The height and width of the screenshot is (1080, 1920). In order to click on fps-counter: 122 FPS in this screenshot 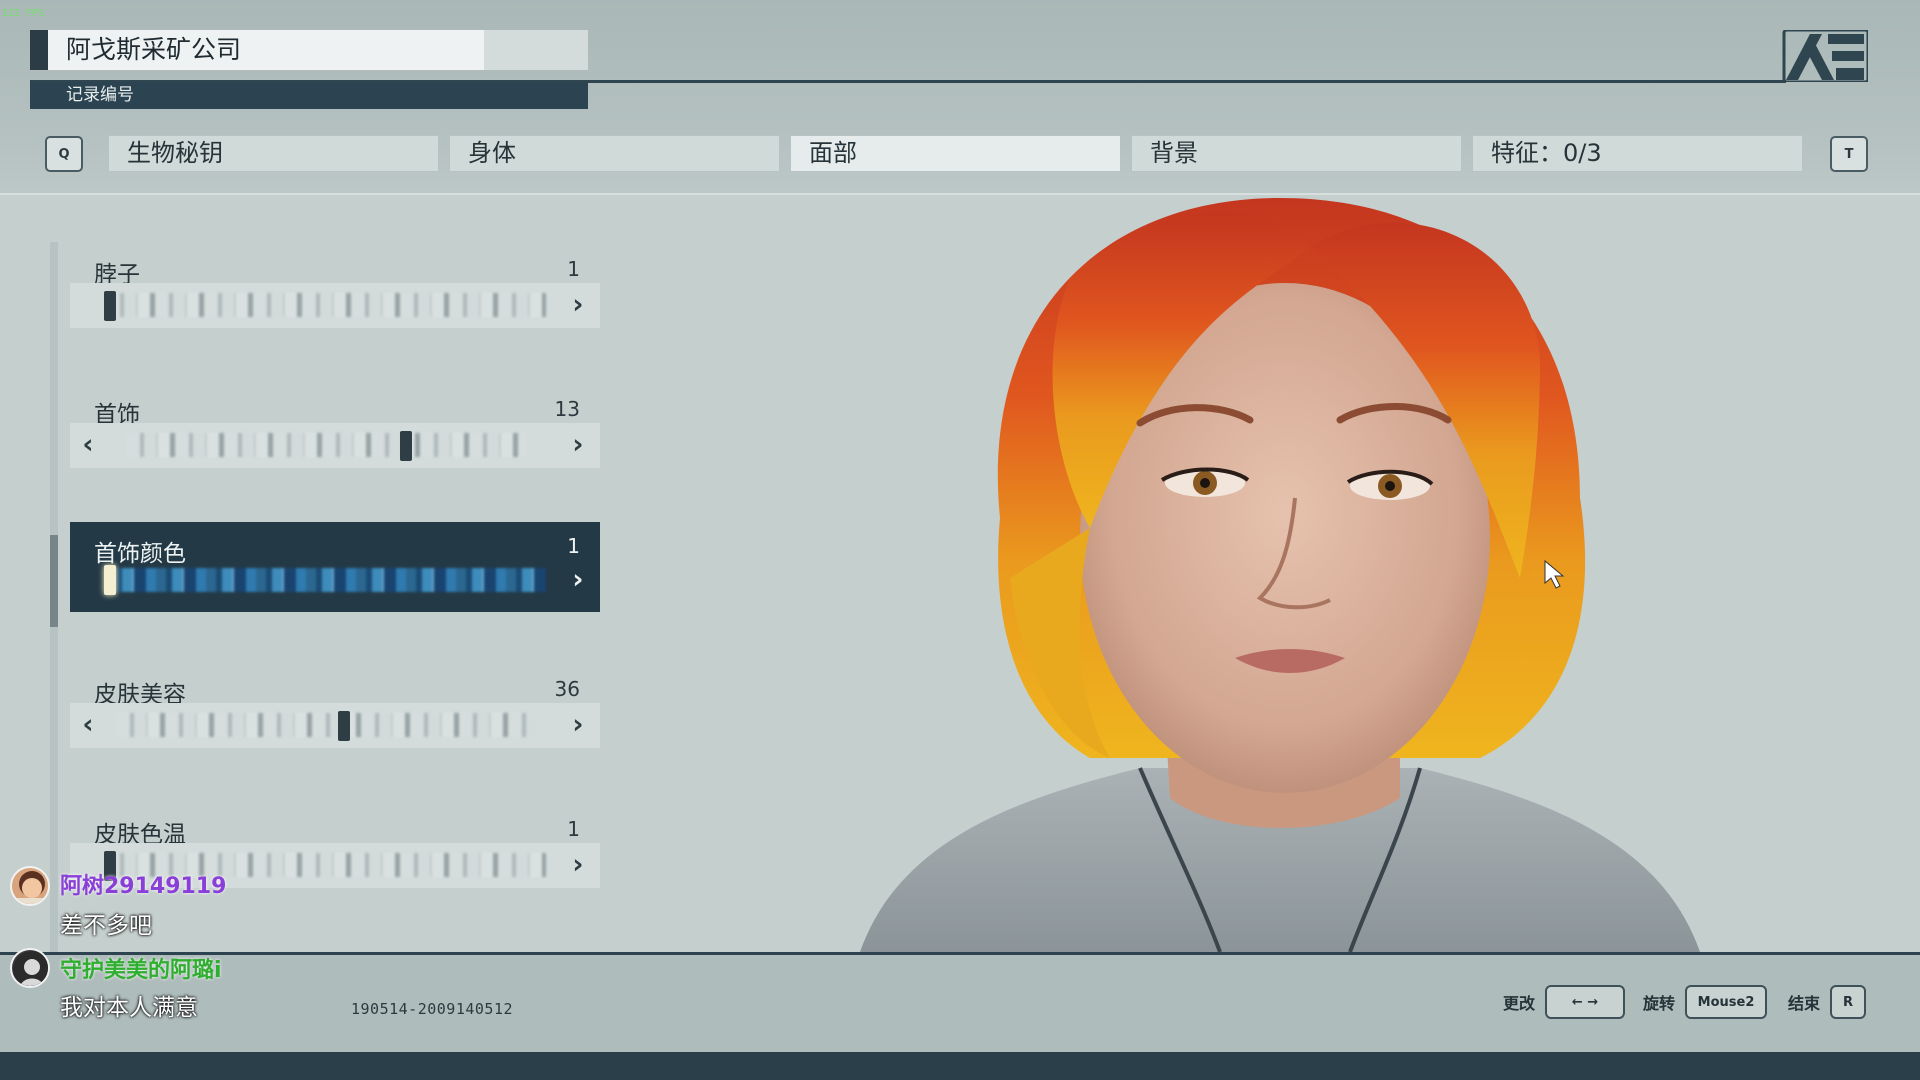, I will do `click(23, 13)`.